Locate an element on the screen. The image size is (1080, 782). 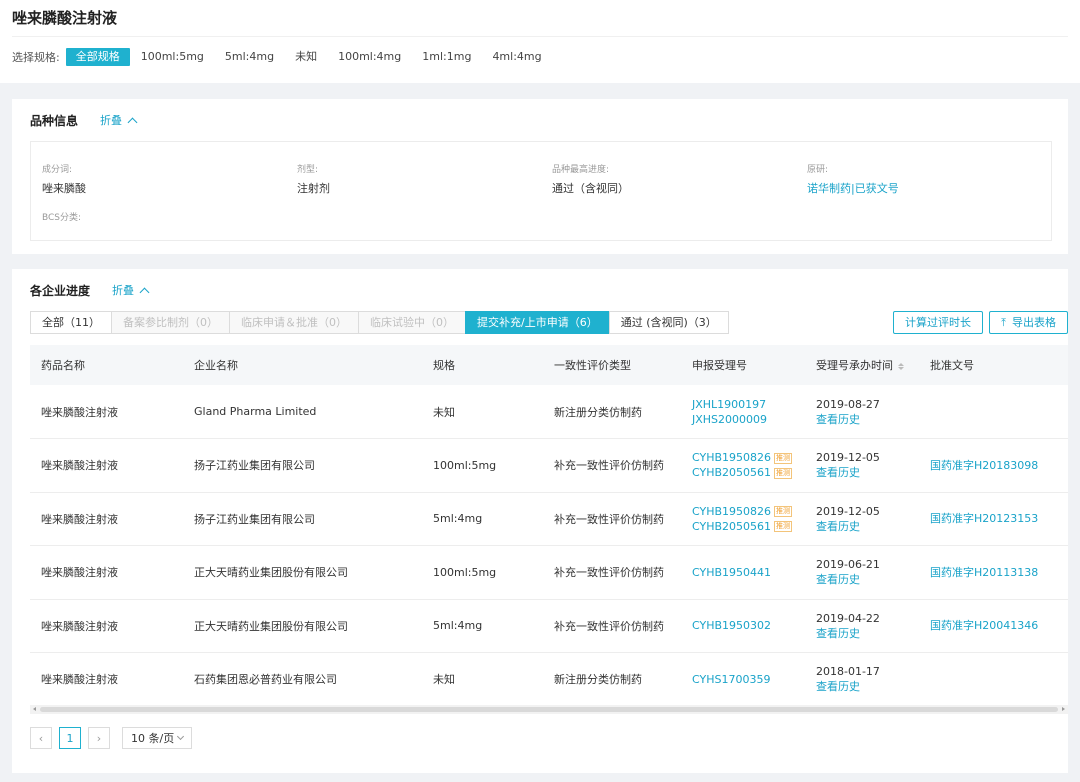
cell-approval: 国药准字H20113138 is located at coordinates (993, 572).